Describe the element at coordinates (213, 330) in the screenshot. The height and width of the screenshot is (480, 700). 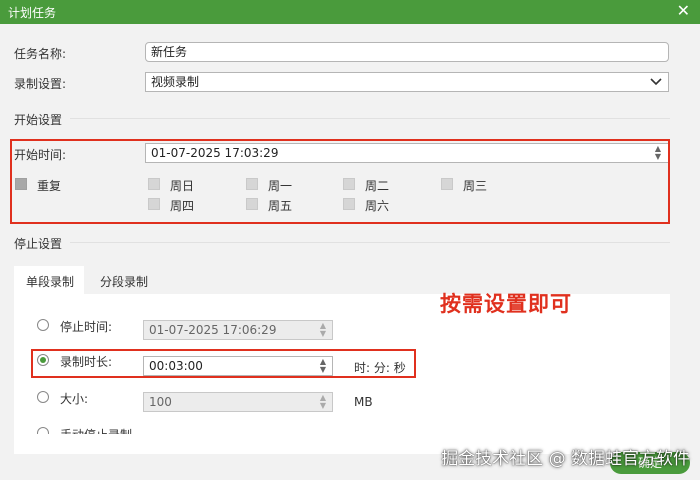
I see `stop-time-value: 01-07-2025 17:06:29` at that location.